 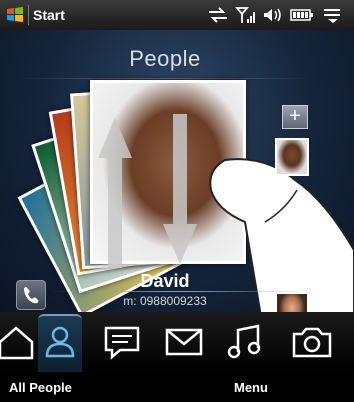 What do you see at coordinates (15, 15) in the screenshot?
I see `windows-flag-icon` at bounding box center [15, 15].